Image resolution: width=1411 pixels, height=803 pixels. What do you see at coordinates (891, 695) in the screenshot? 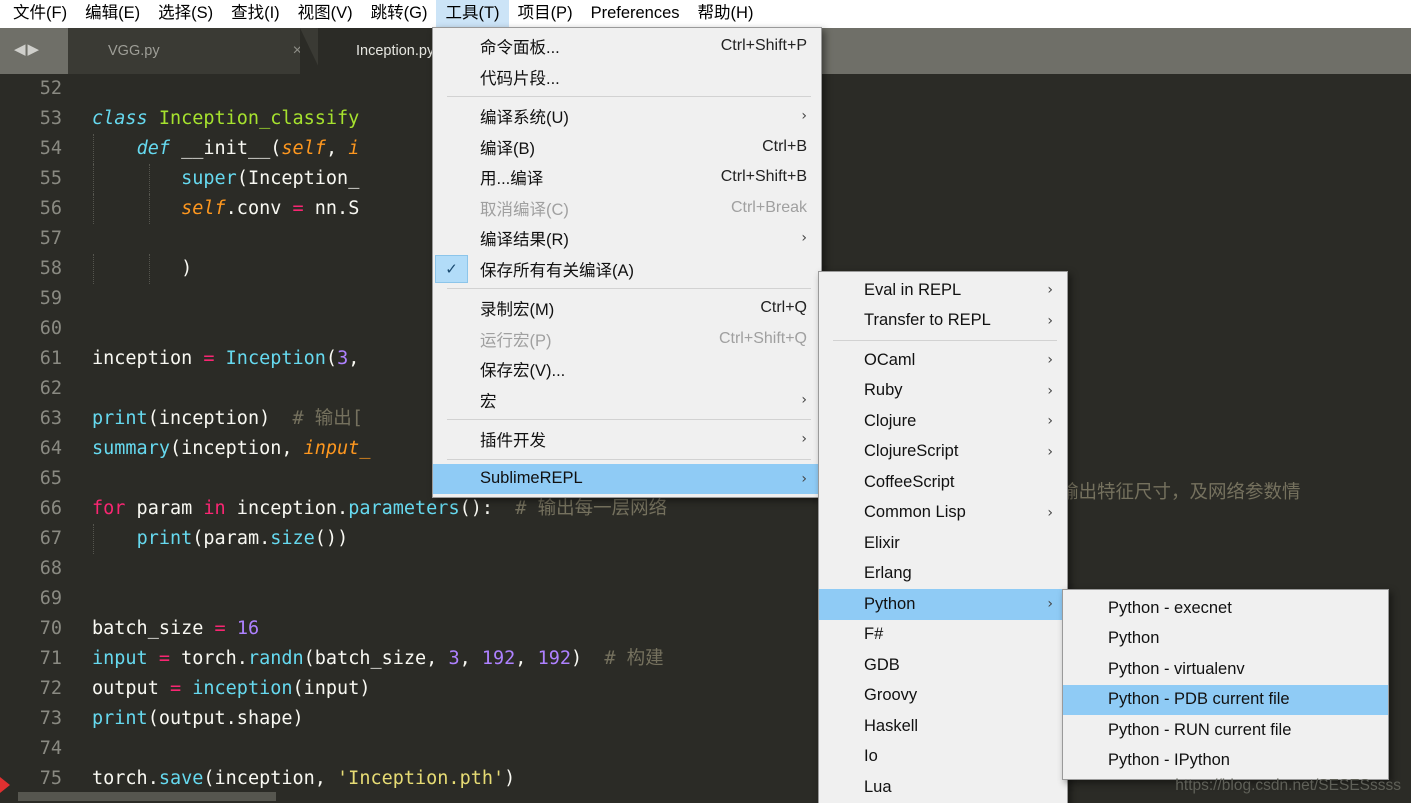
I see `menu-item-label: Groovy` at bounding box center [891, 695].